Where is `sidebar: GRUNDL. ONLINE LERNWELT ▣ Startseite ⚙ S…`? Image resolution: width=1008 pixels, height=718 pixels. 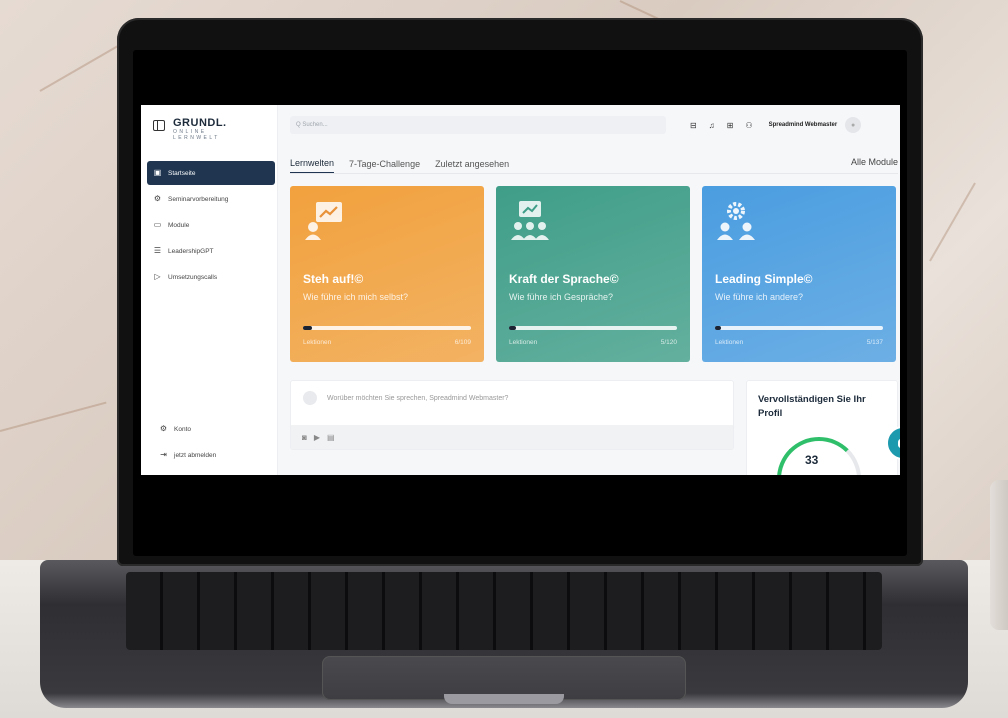
sidebar: GRUNDL. ONLINE LERNWELT ▣ Startseite ⚙ S… is located at coordinates (209, 290).